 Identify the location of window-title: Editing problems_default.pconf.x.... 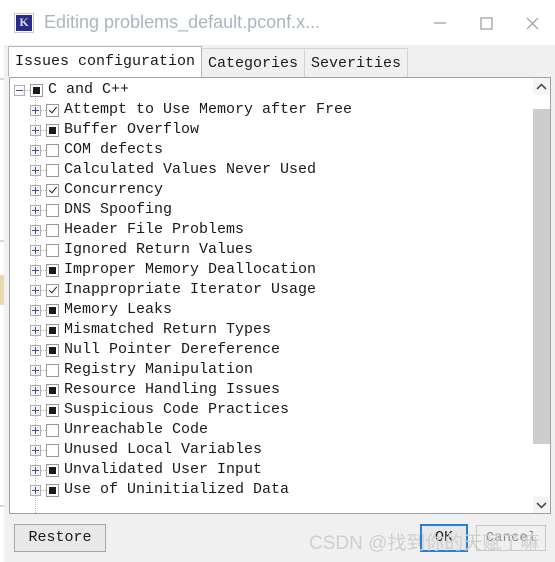
(182, 22).